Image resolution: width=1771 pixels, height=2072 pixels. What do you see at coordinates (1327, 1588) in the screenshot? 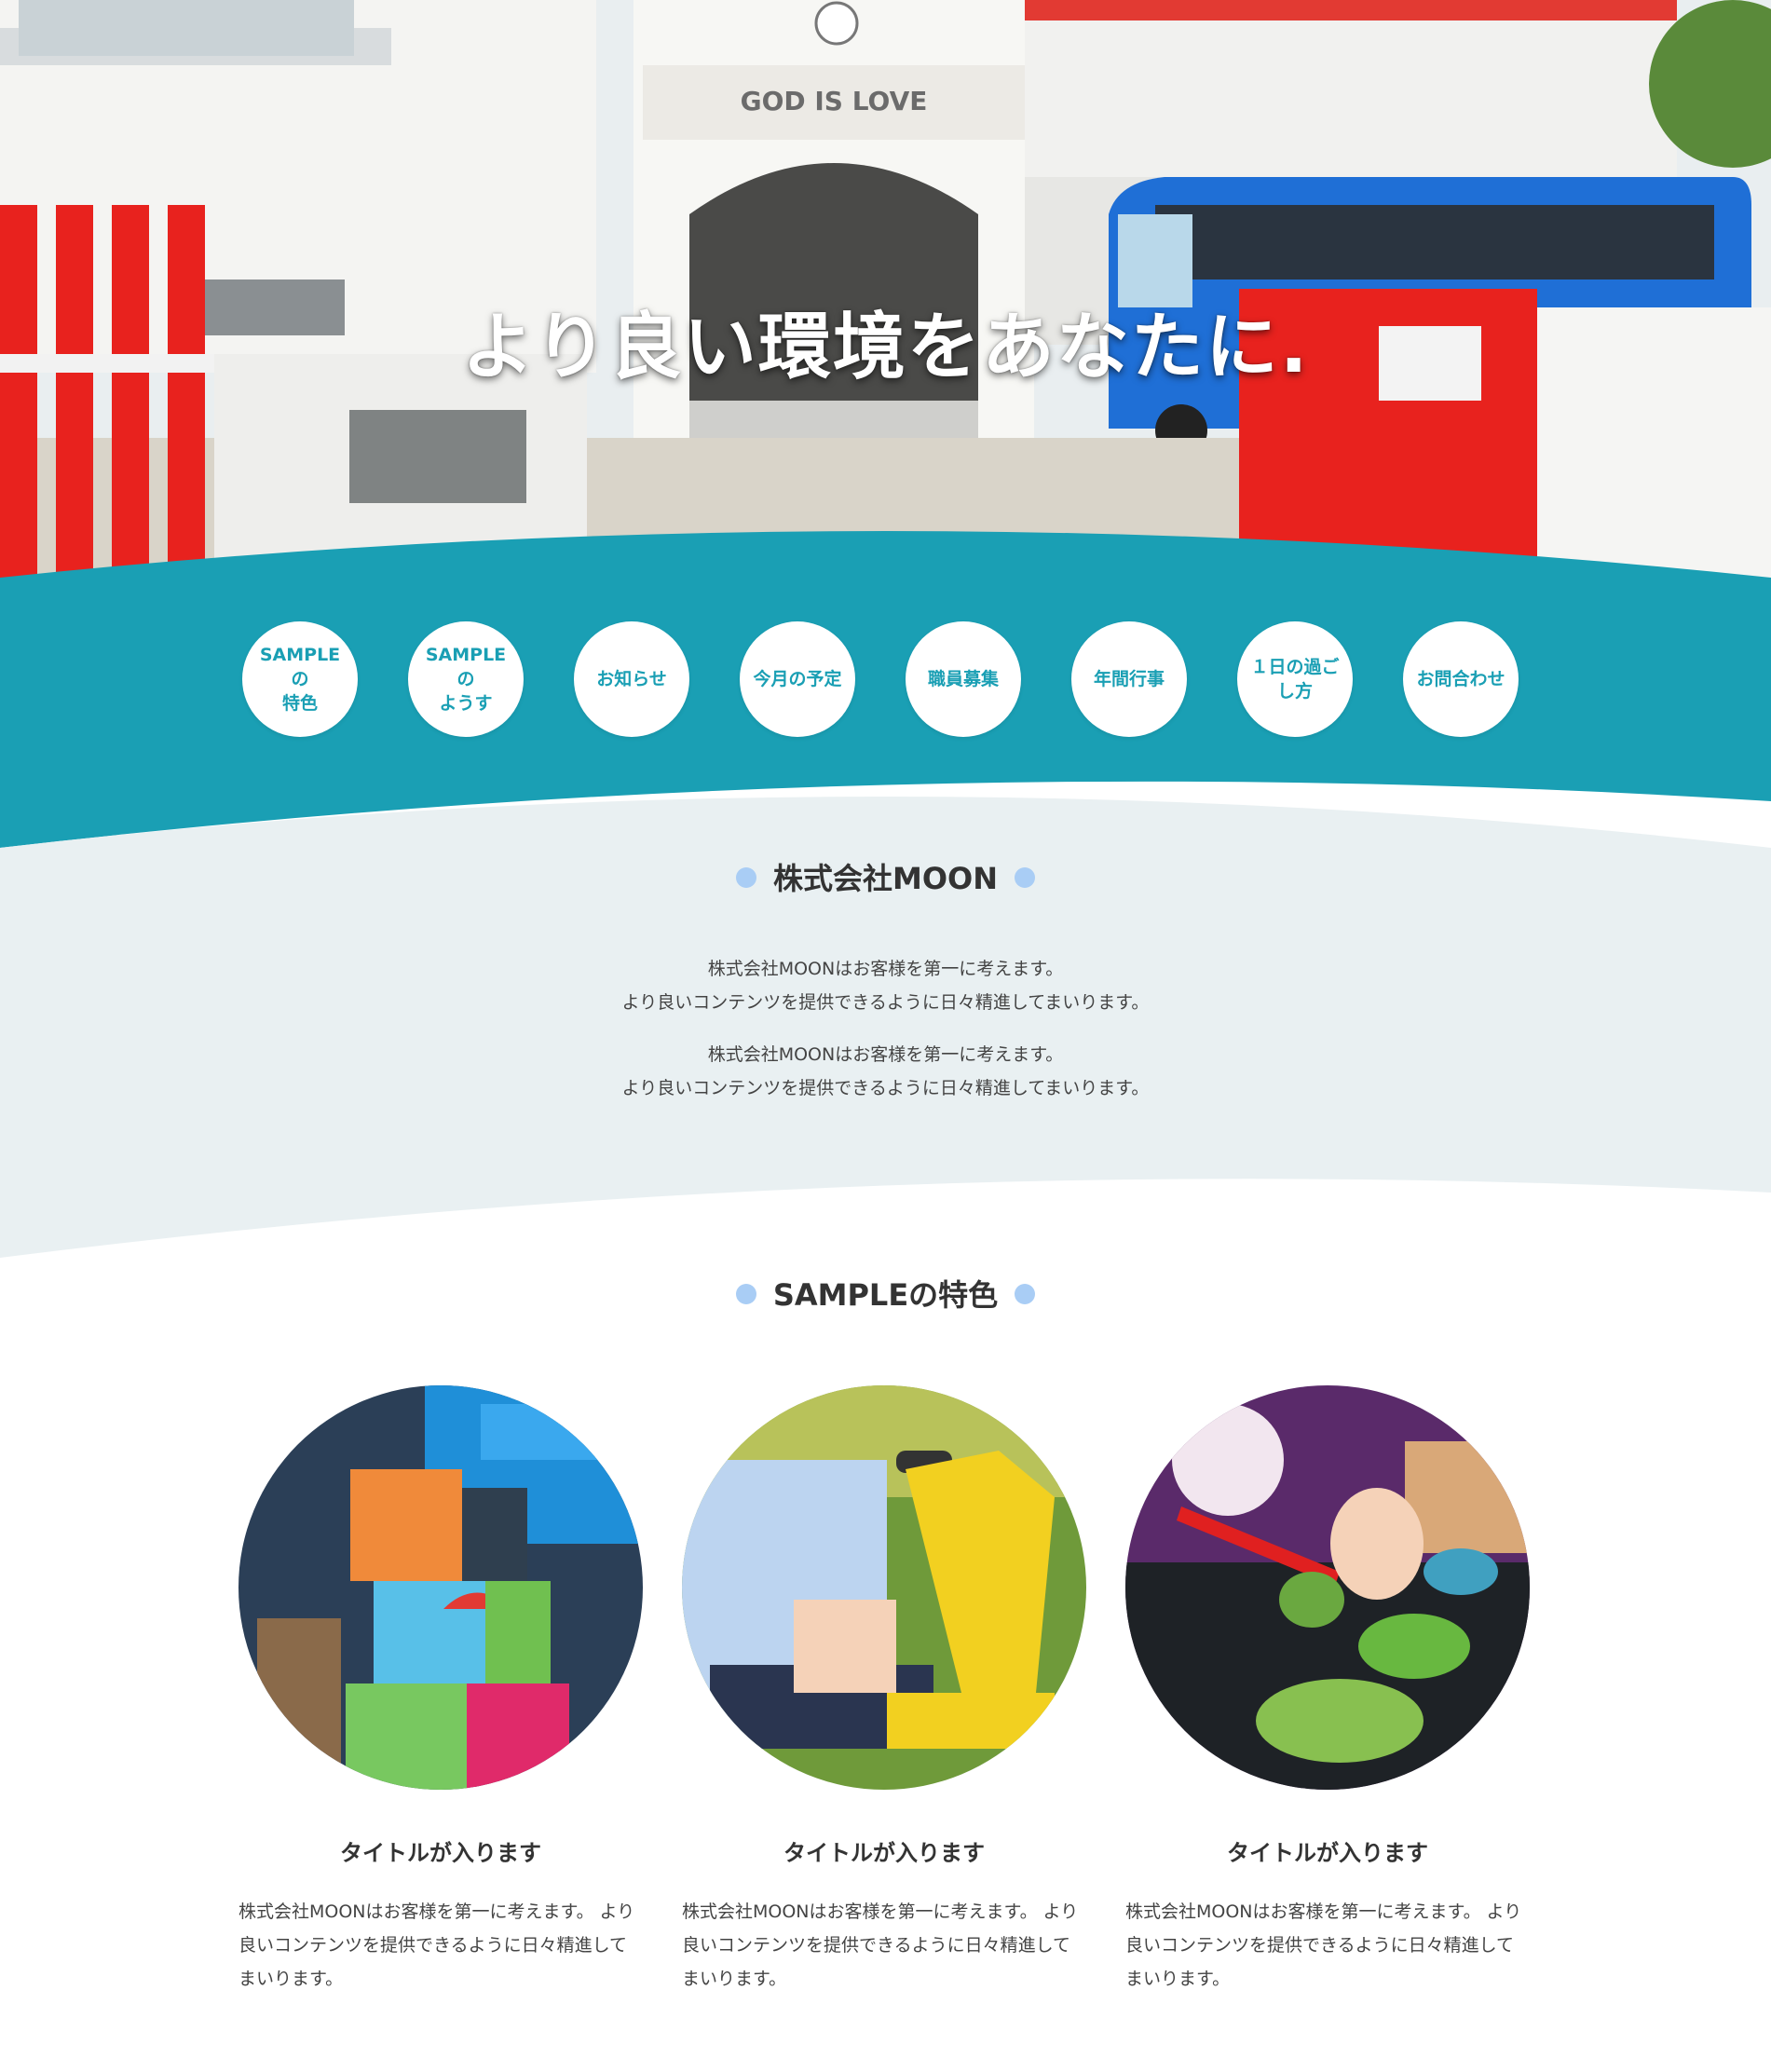
I see `feature-image-clay` at bounding box center [1327, 1588].